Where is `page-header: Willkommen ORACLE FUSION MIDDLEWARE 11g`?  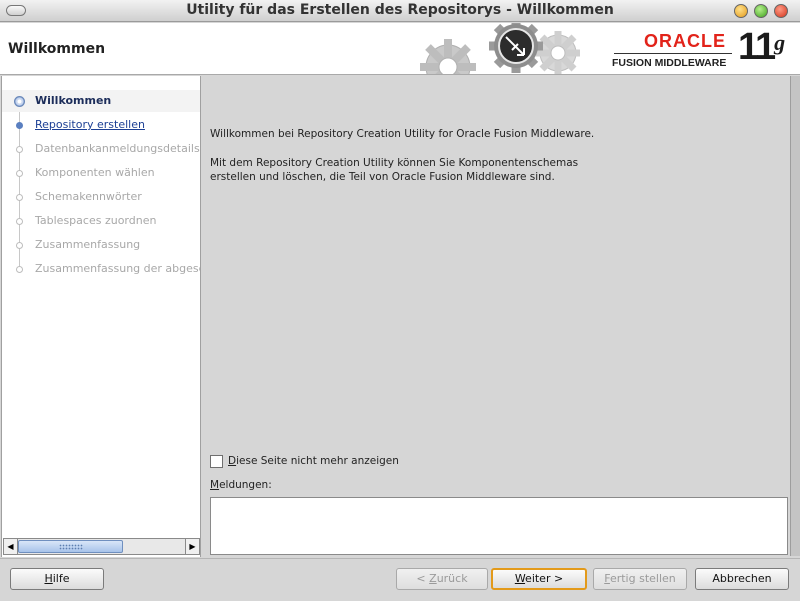 page-header: Willkommen ORACLE FUSION MIDDLEWARE 11g is located at coordinates (400, 49).